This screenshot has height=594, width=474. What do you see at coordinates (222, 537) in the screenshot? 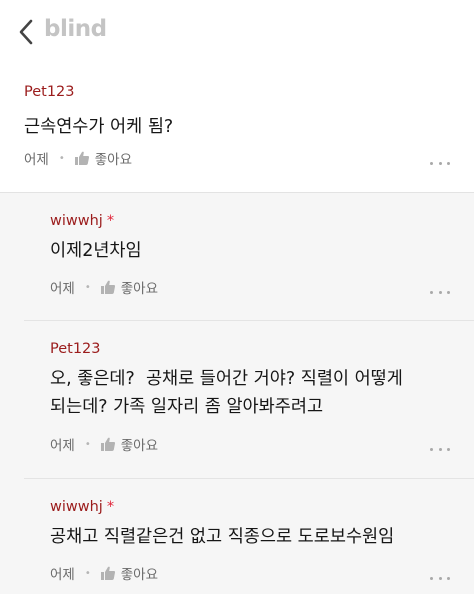
I see `comment-text: 공채고 직렬같은건 없고 직종으로 도로보수원임` at bounding box center [222, 537].